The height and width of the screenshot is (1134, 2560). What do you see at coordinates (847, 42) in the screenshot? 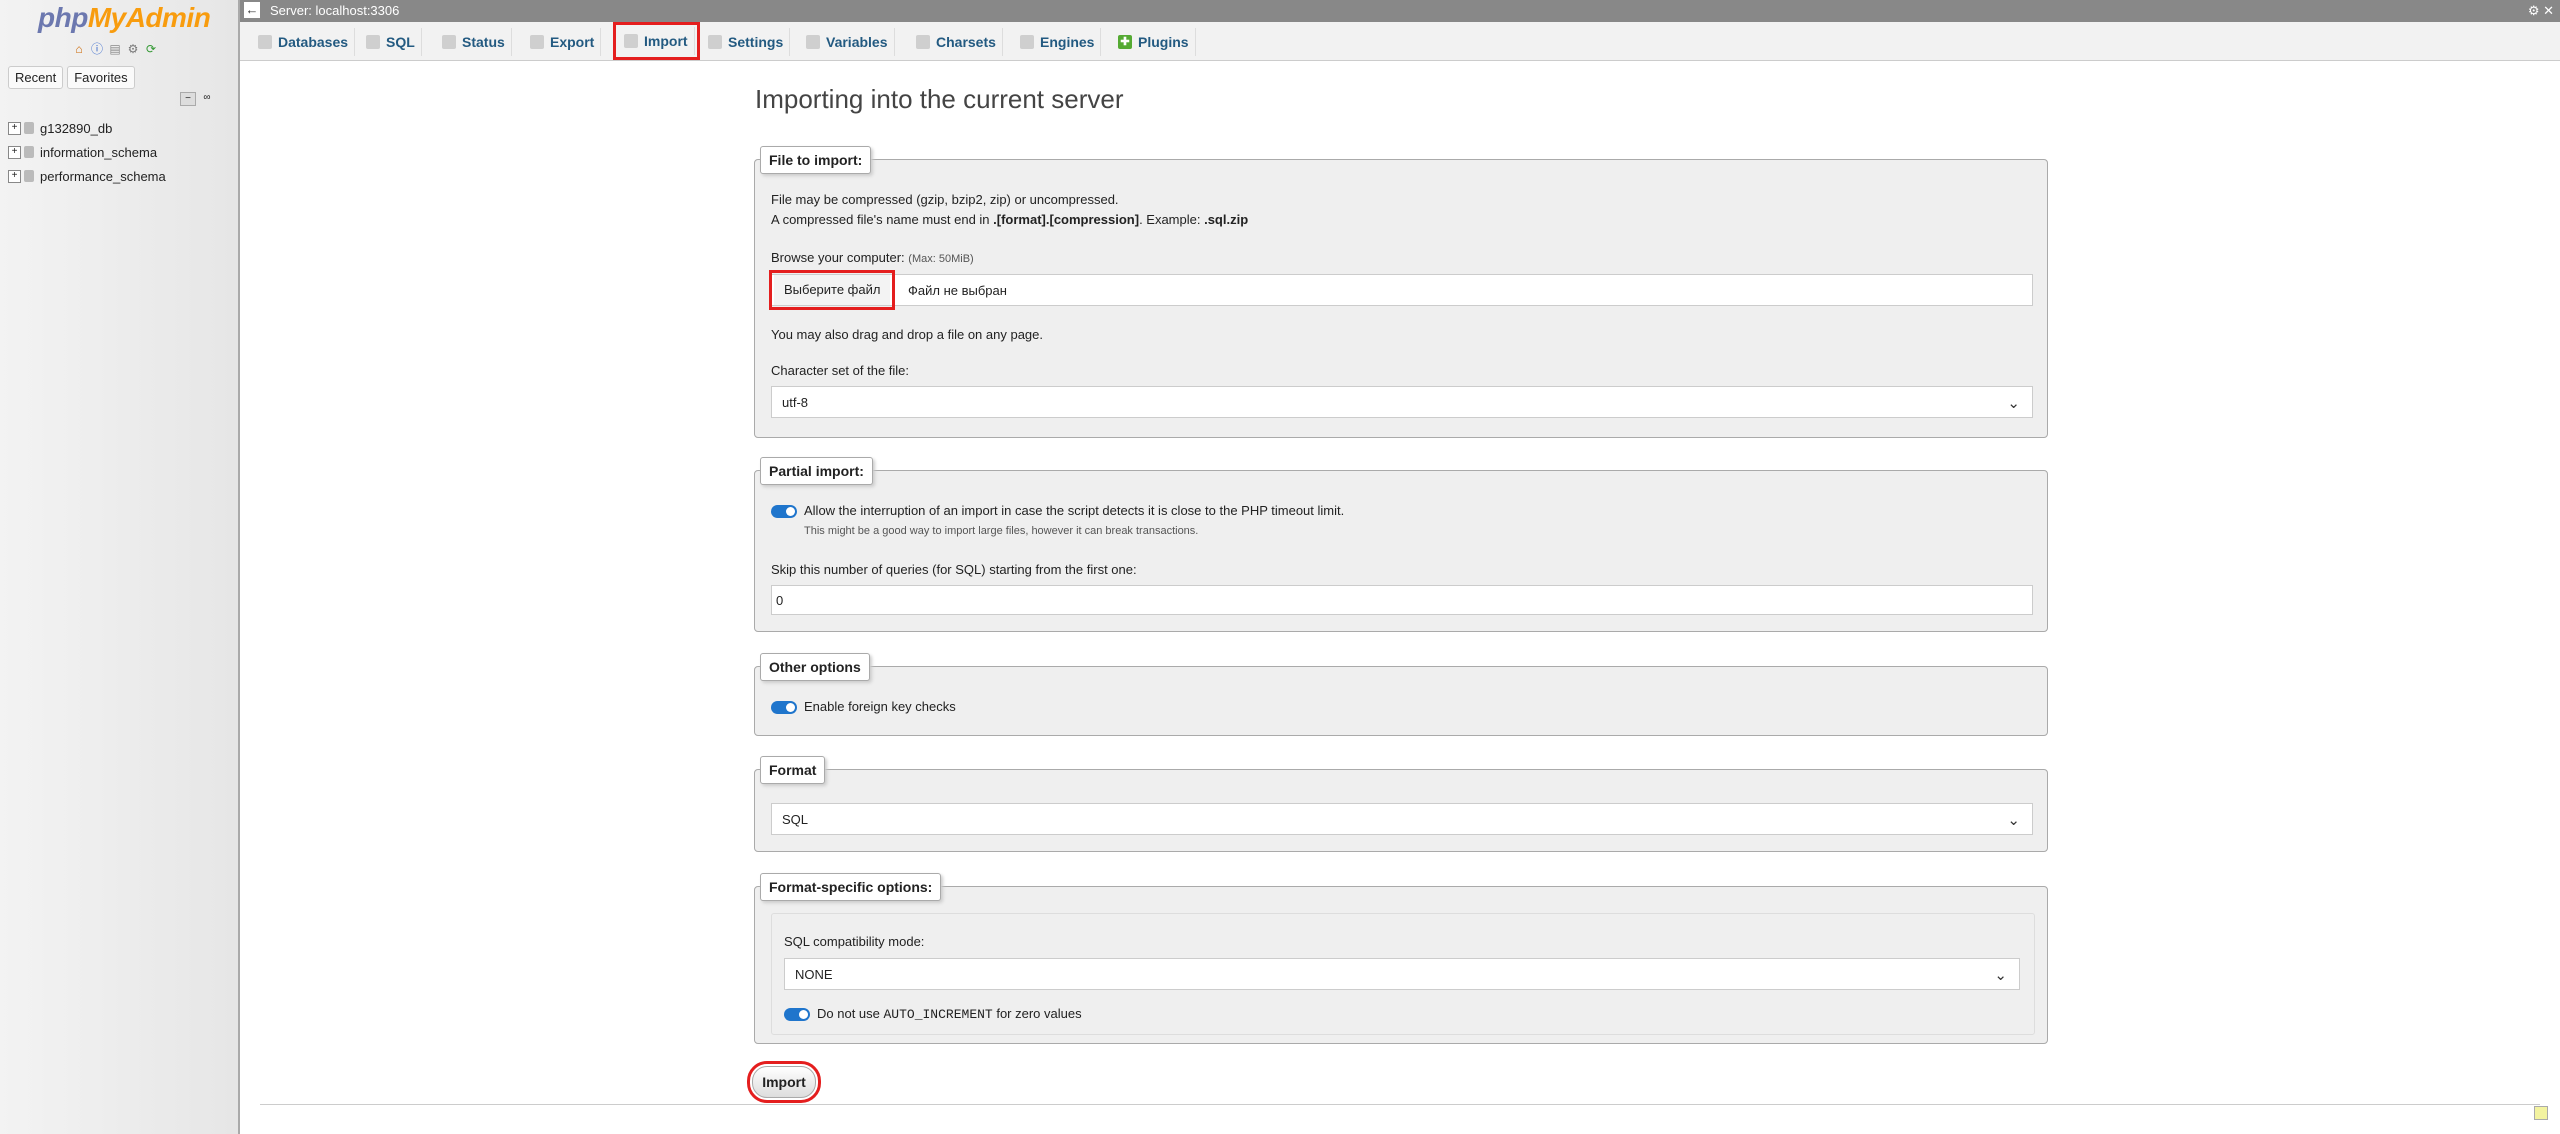
I see `tab-variables: Variables` at bounding box center [847, 42].